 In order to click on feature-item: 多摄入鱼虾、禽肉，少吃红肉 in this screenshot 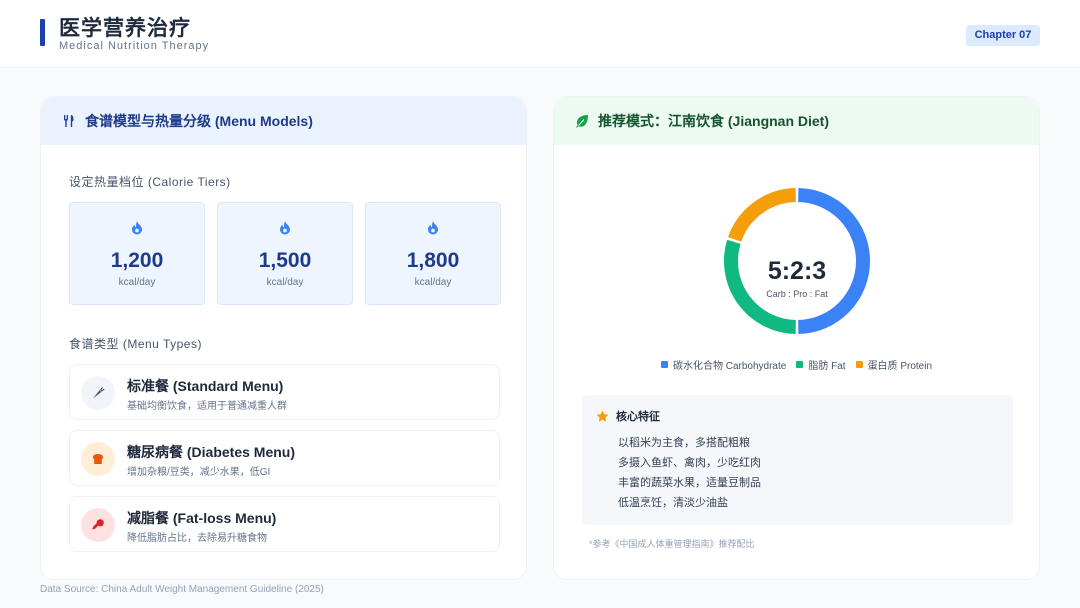, I will do `click(689, 463)`.